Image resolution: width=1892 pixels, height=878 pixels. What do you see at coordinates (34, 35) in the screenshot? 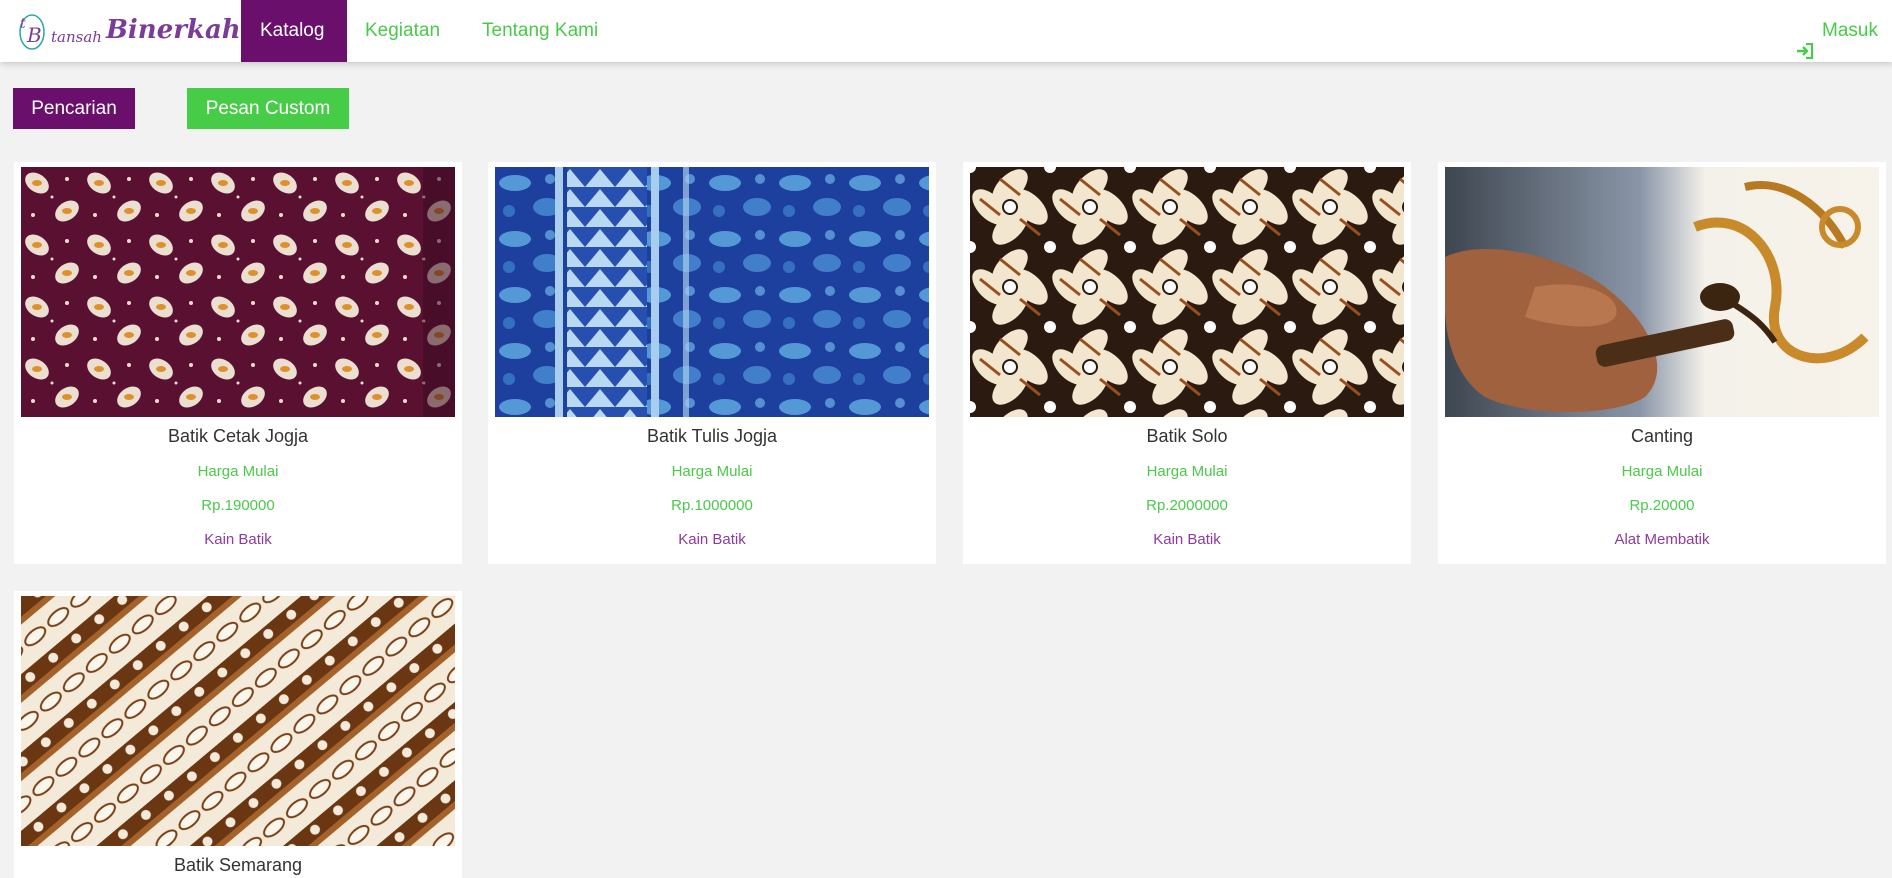
I see `svg-text: B` at bounding box center [34, 35].